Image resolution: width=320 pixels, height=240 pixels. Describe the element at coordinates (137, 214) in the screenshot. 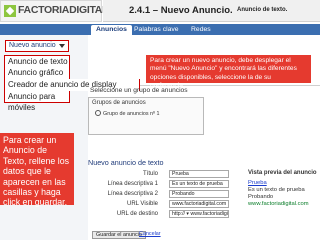

I see `field-label-destination-url: URL de destino` at that location.